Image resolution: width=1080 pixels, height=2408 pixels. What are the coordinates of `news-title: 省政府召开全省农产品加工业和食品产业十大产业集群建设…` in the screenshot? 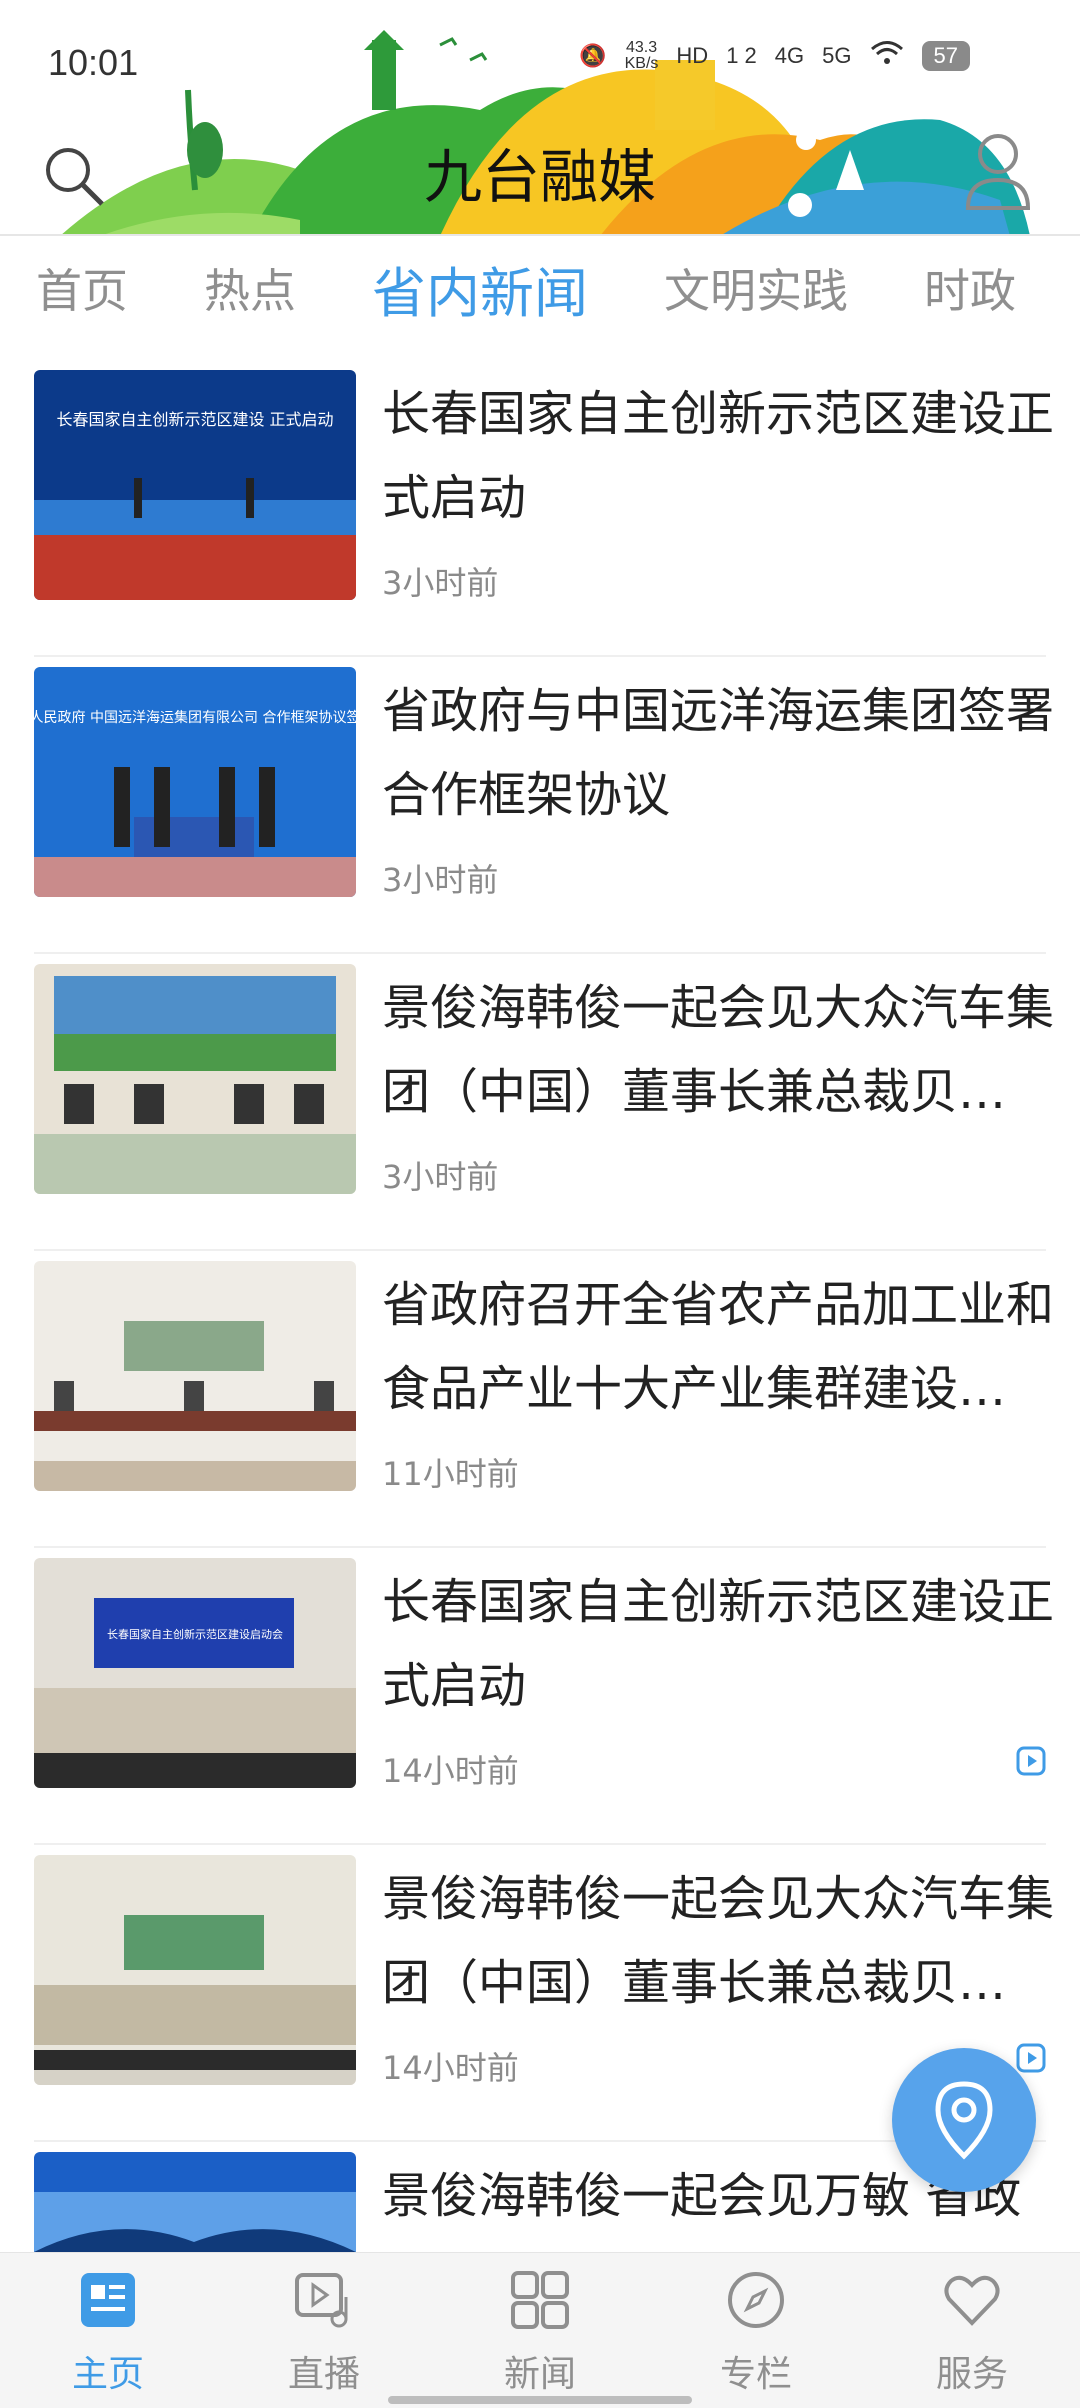 It's located at (718, 1347).